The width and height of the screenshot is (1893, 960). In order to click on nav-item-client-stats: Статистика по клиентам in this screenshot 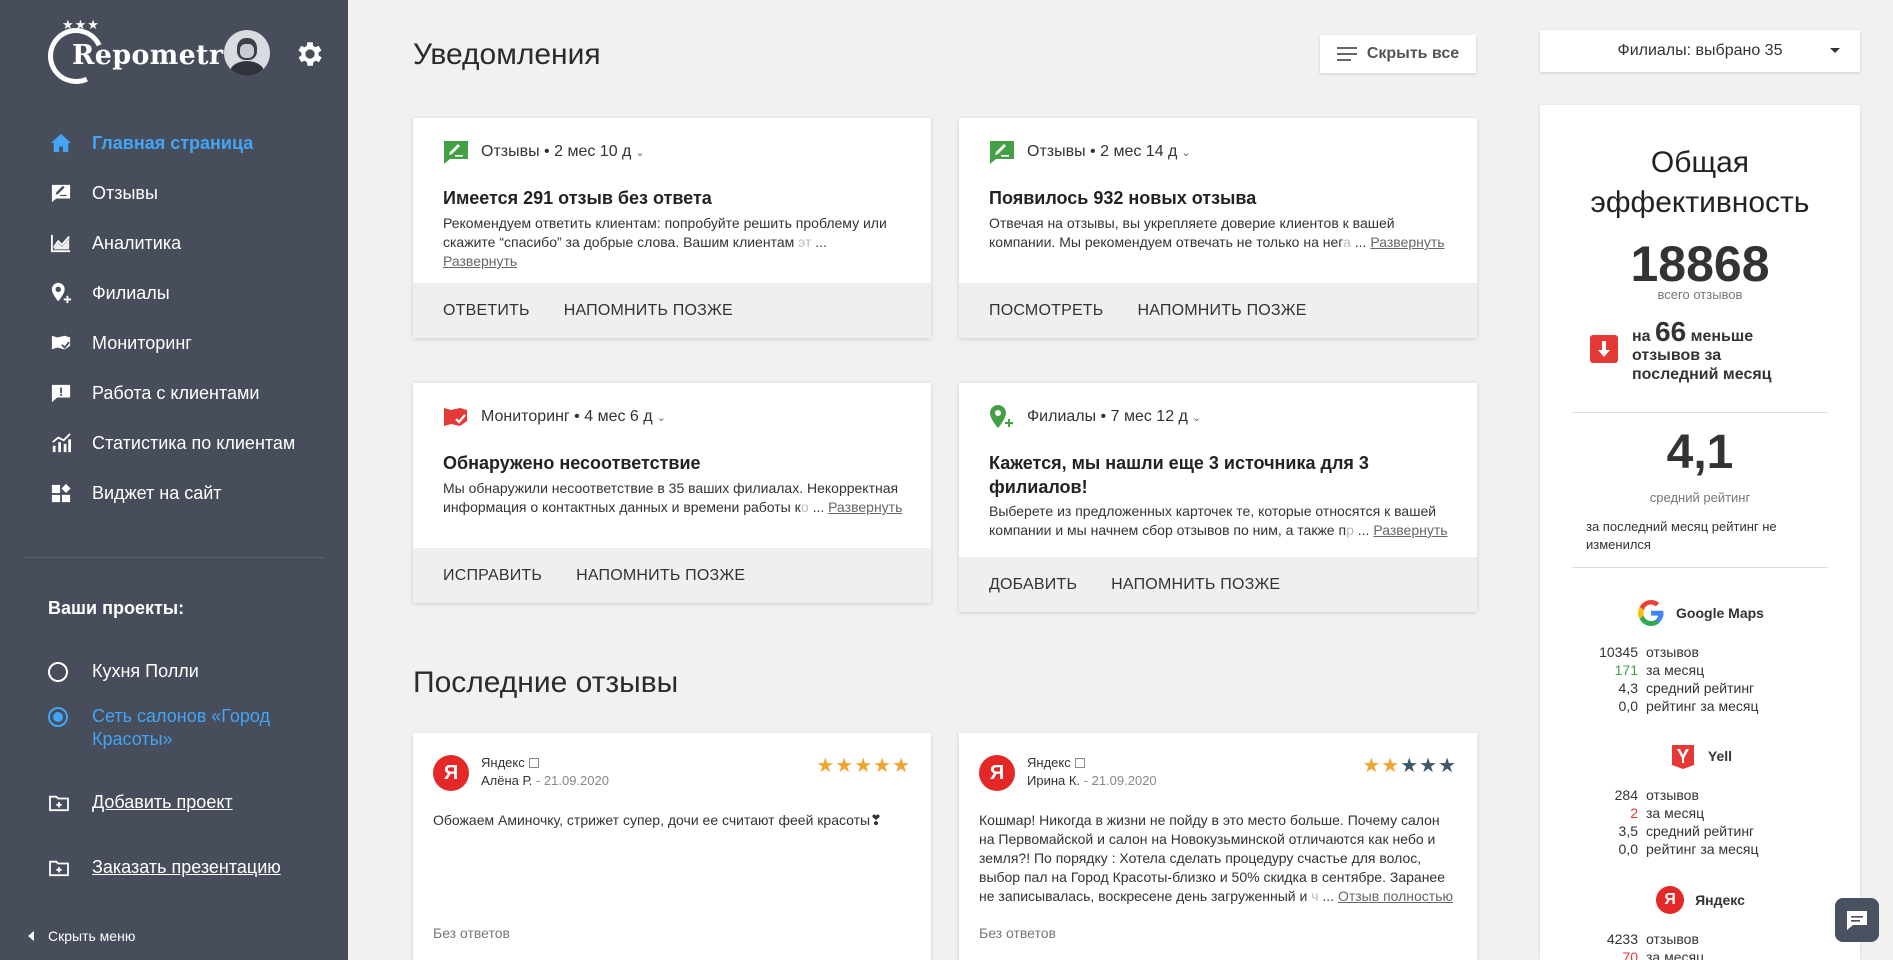, I will do `click(171, 443)`.